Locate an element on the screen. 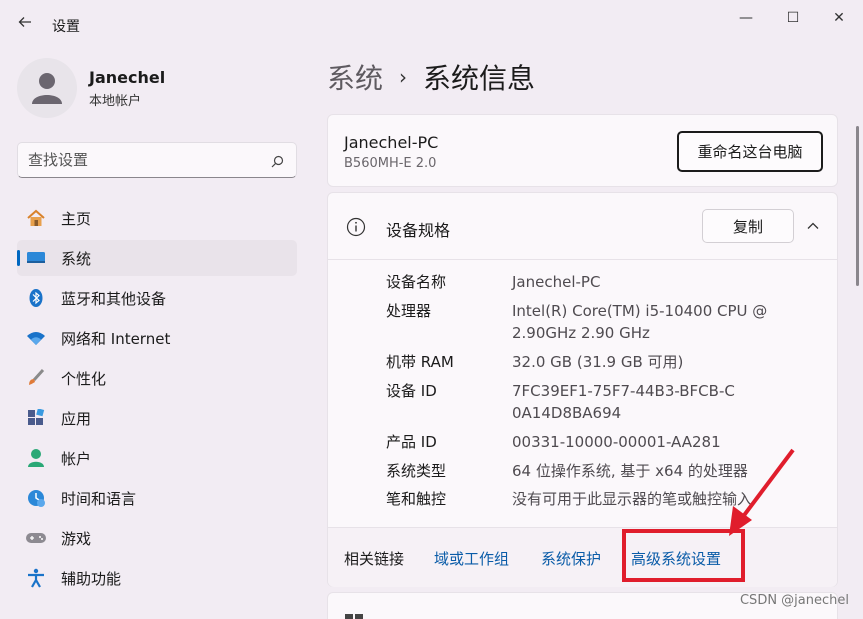 Image resolution: width=863 pixels, height=619 pixels. spec-key: 笔和触控 is located at coordinates (416, 499).